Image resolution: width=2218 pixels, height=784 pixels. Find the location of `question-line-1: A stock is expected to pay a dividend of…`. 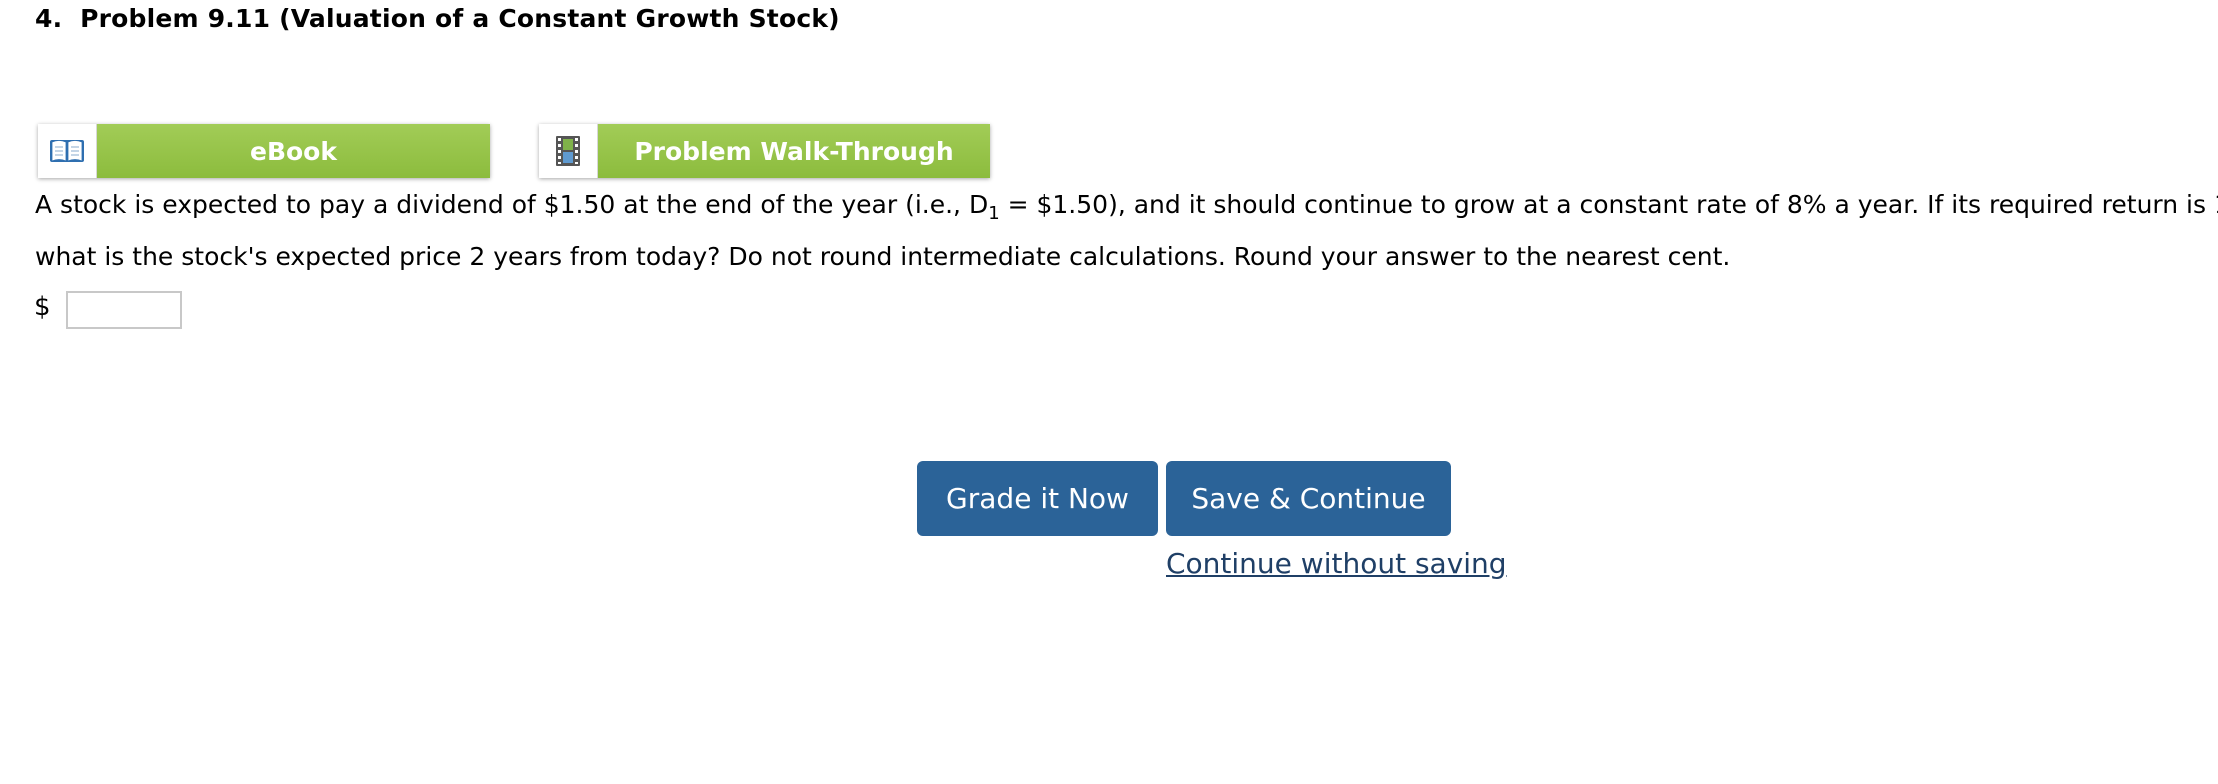

question-line-1: A stock is expected to pay a dividend of… is located at coordinates (1126, 209).